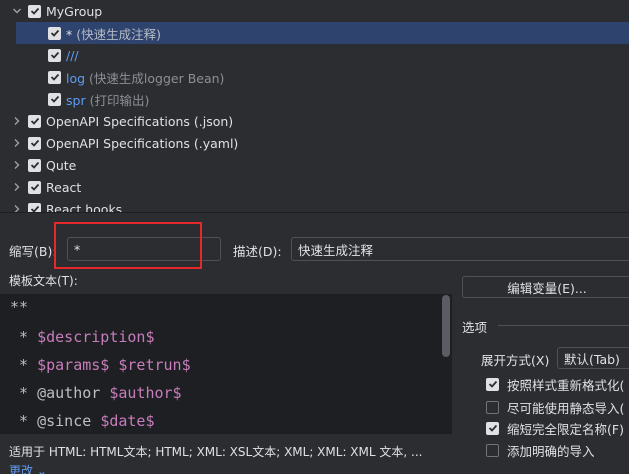 The image size is (629, 474). I want to click on group-label: React hooks, so click(84, 207).